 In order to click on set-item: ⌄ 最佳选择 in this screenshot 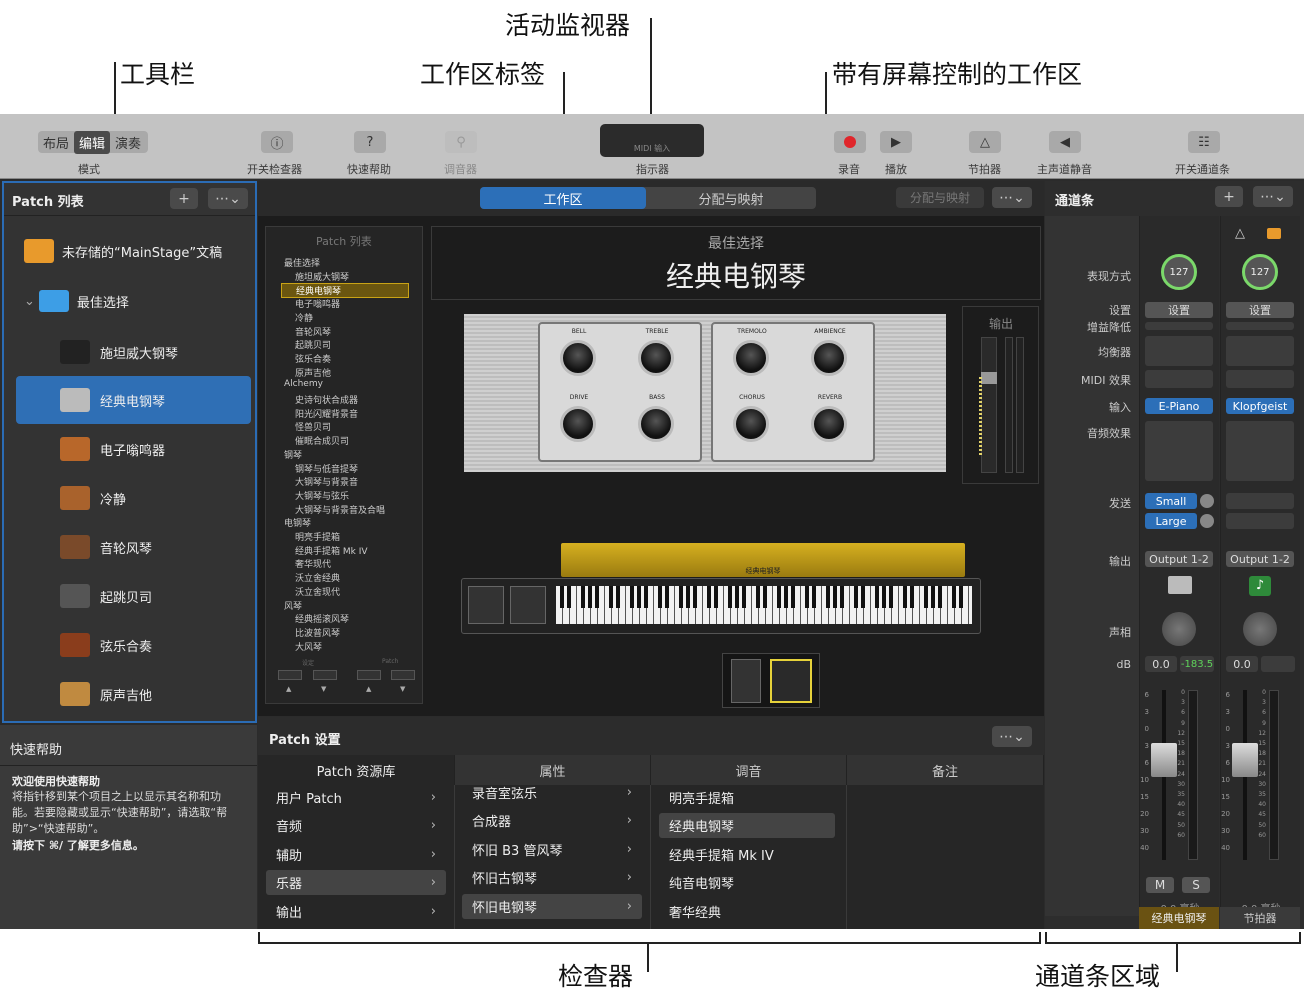, I will do `click(141, 301)`.